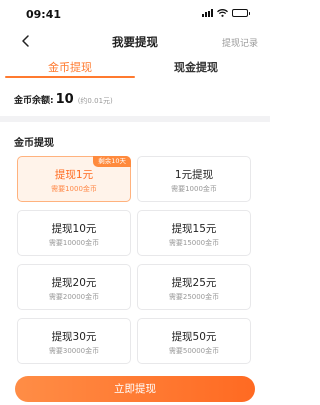 This screenshot has height=405, width=320. What do you see at coordinates (74, 351) in the screenshot?
I see `option-requirement: 需要30000金币` at bounding box center [74, 351].